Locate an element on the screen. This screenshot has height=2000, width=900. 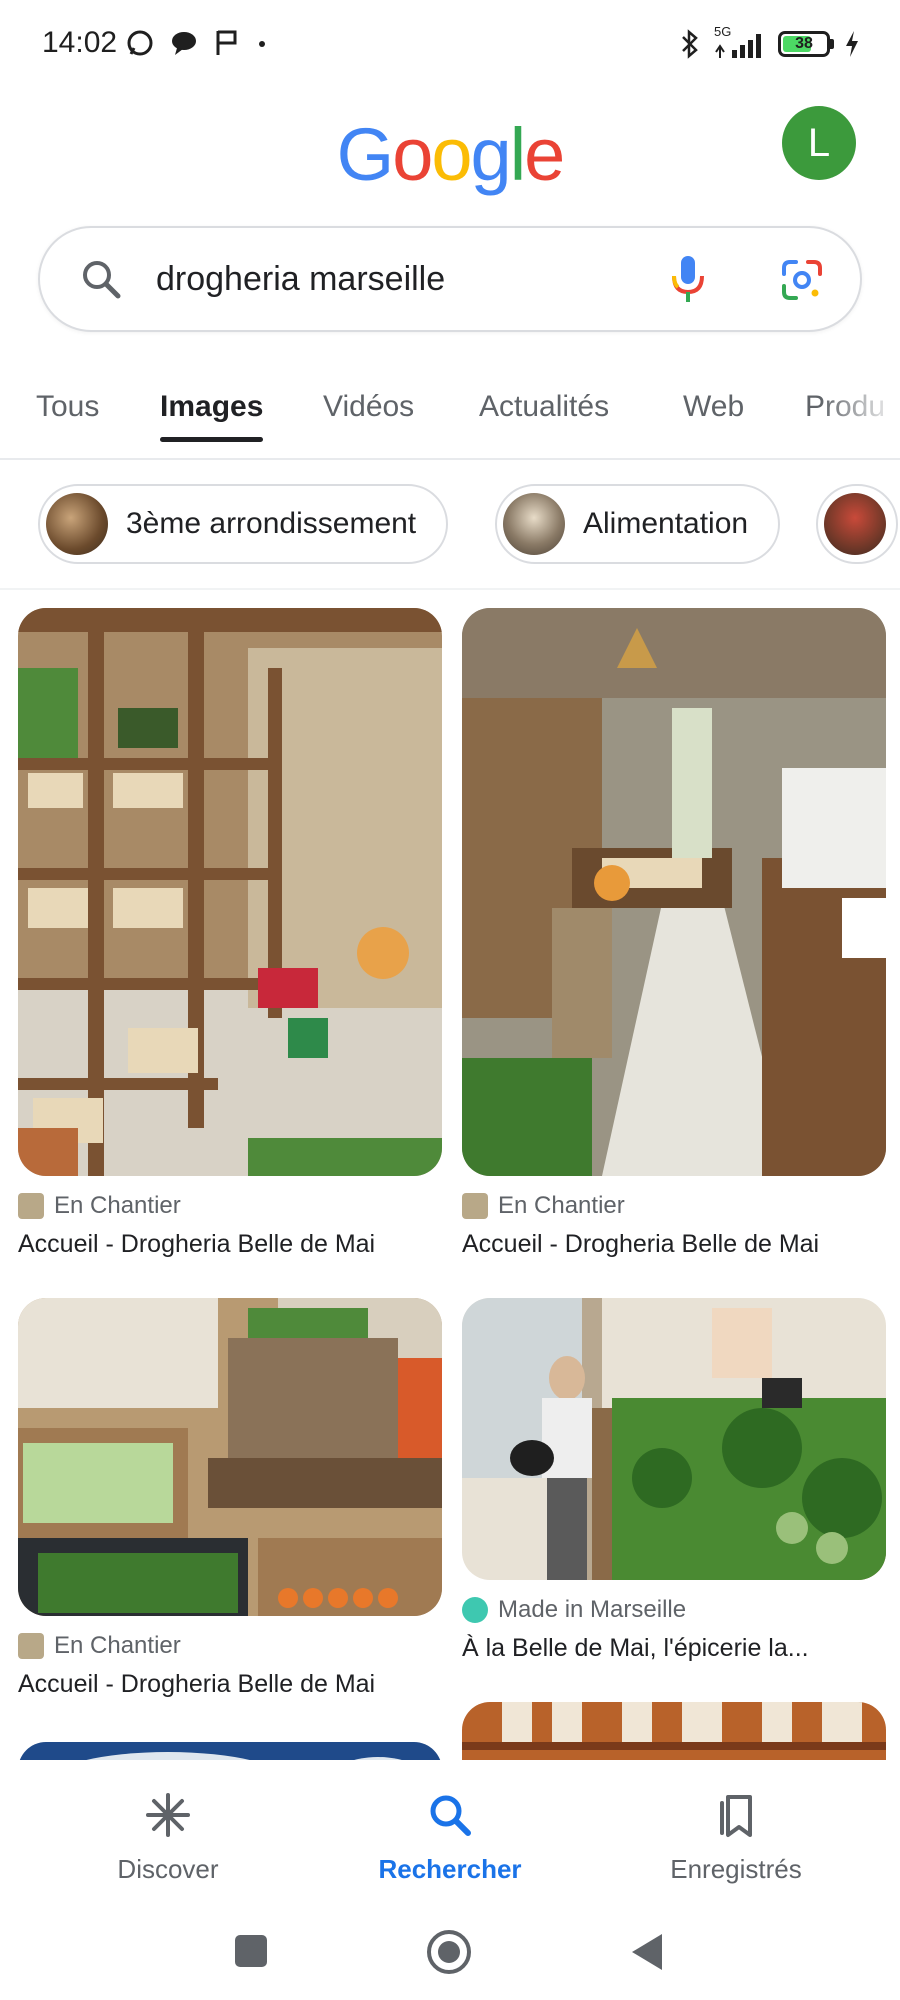
google-lens-icon is located at coordinates (802, 280).